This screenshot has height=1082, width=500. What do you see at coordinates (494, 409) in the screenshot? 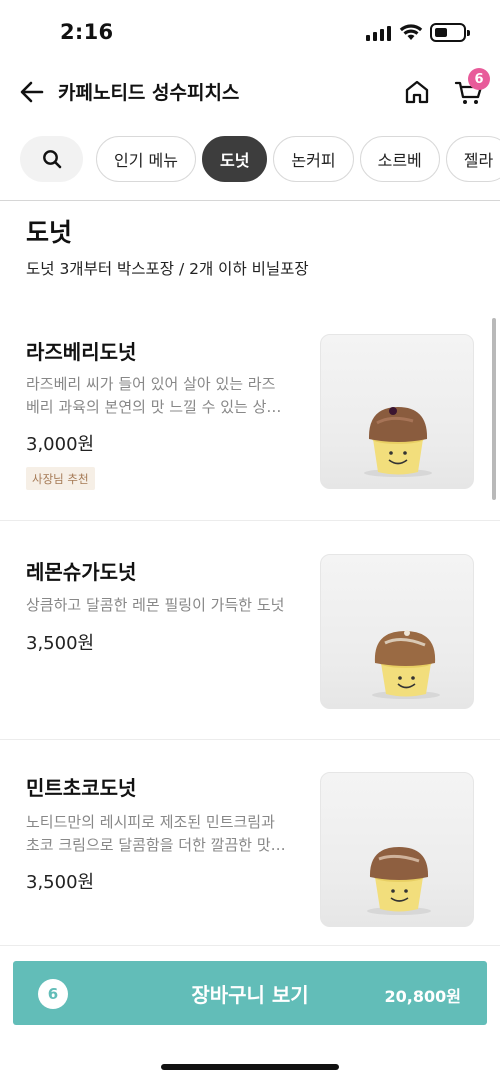
I see `scrollbar` at bounding box center [494, 409].